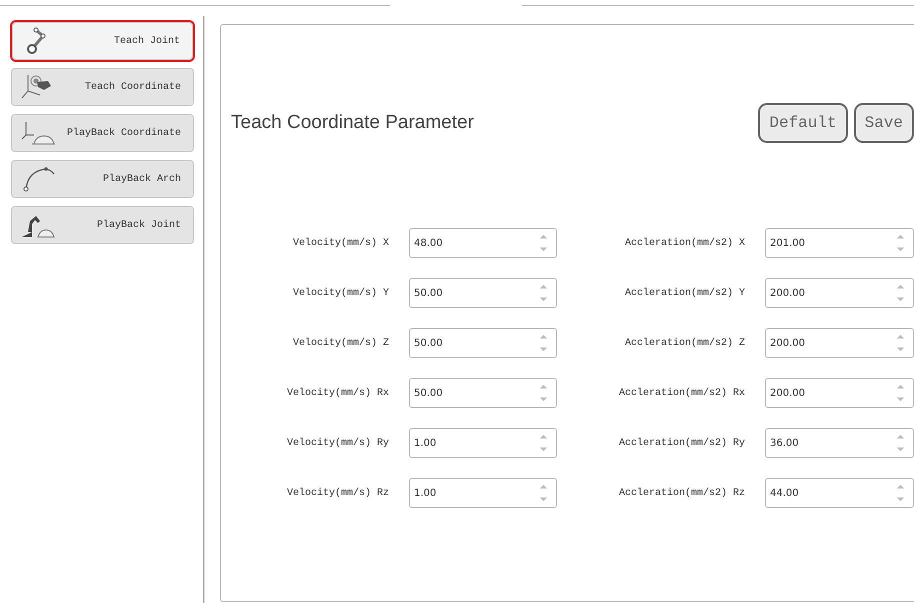  Describe the element at coordinates (483, 243) in the screenshot. I see `number-field: 48.00` at that location.